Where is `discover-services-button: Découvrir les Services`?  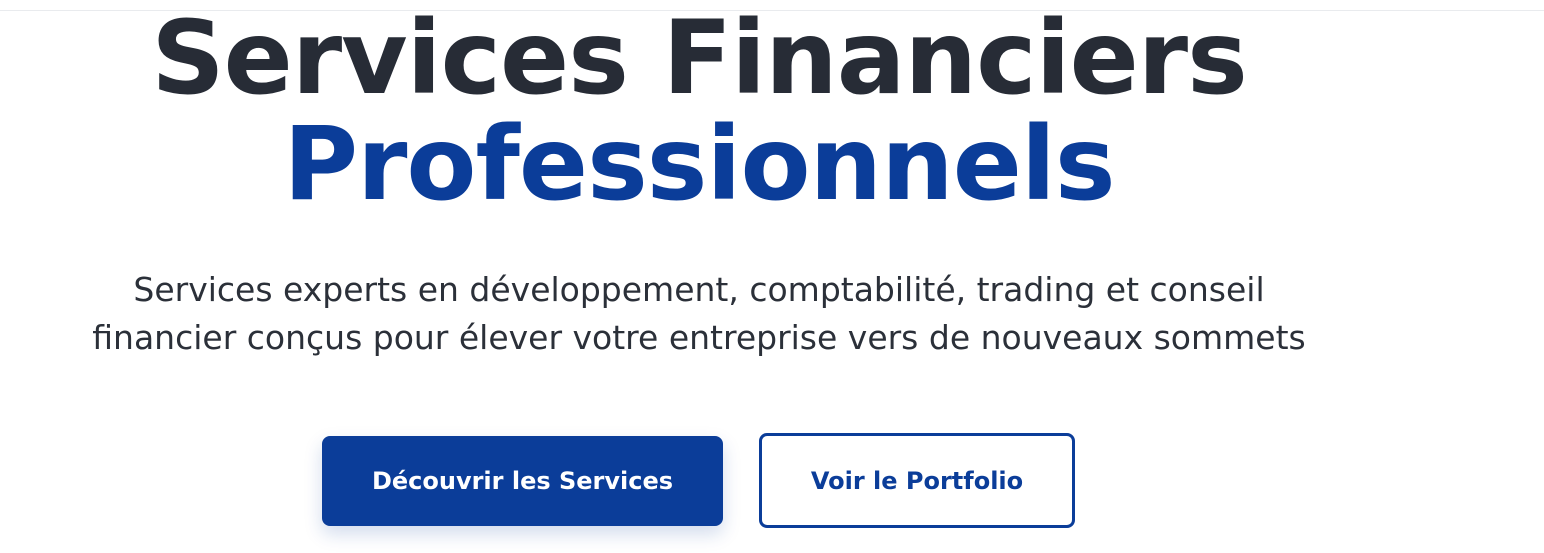 discover-services-button: Découvrir les Services is located at coordinates (522, 481).